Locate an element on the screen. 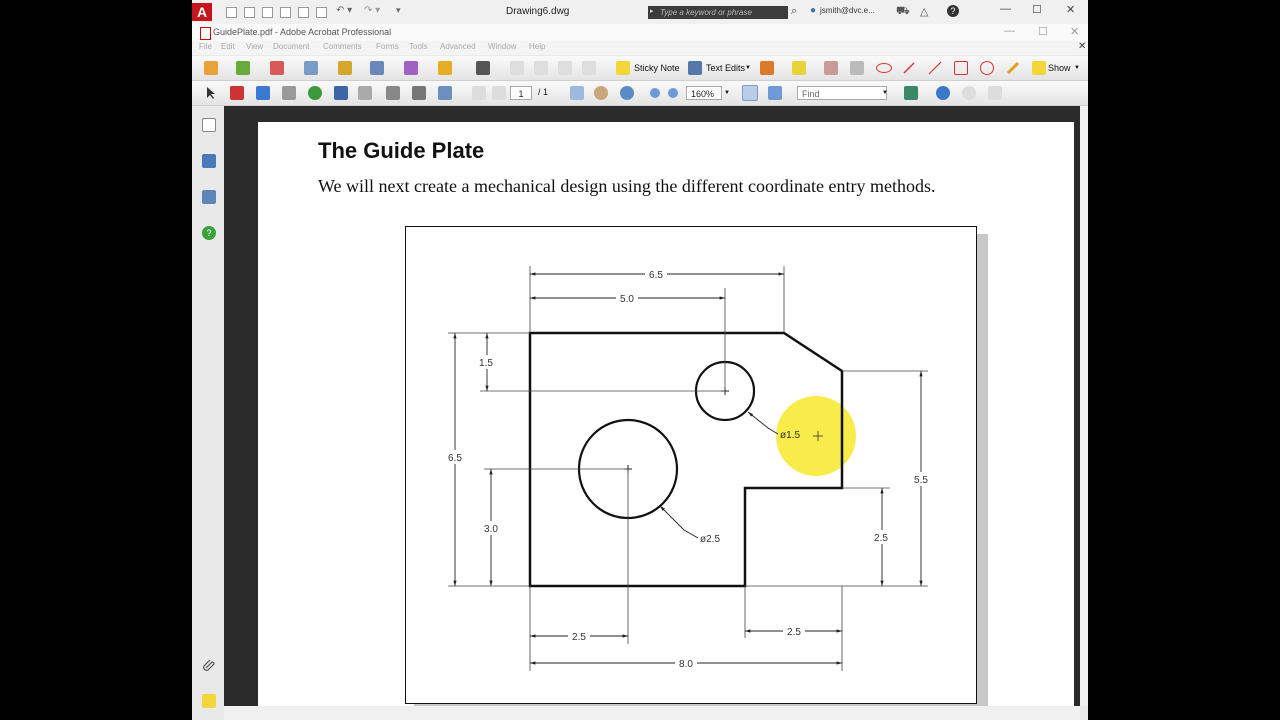 This screenshot has height=720, width=1280. zoom-value: 160% is located at coordinates (703, 94).